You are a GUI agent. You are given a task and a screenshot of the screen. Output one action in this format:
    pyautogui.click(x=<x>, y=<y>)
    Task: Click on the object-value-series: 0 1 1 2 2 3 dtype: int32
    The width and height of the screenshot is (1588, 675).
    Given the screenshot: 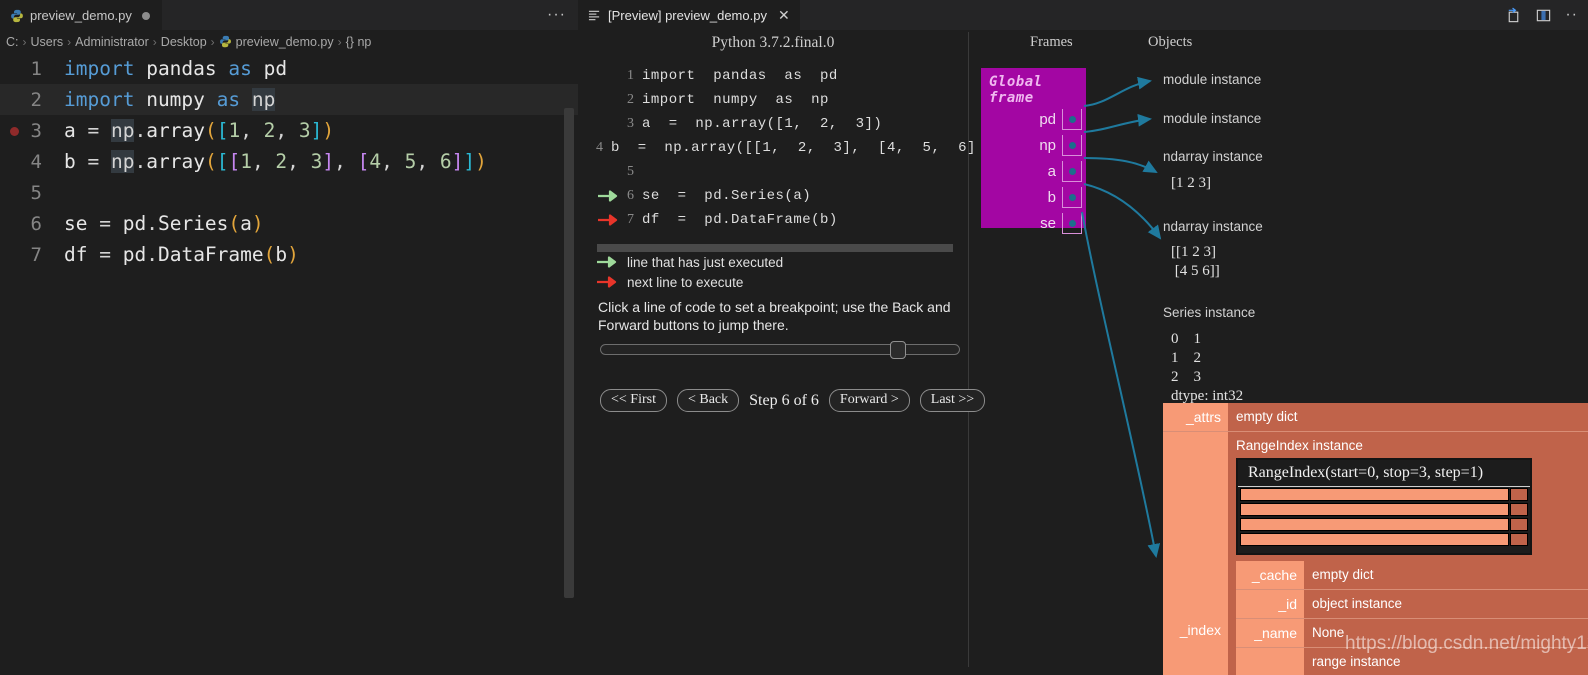 What is the action you would take?
    pyautogui.click(x=1207, y=367)
    